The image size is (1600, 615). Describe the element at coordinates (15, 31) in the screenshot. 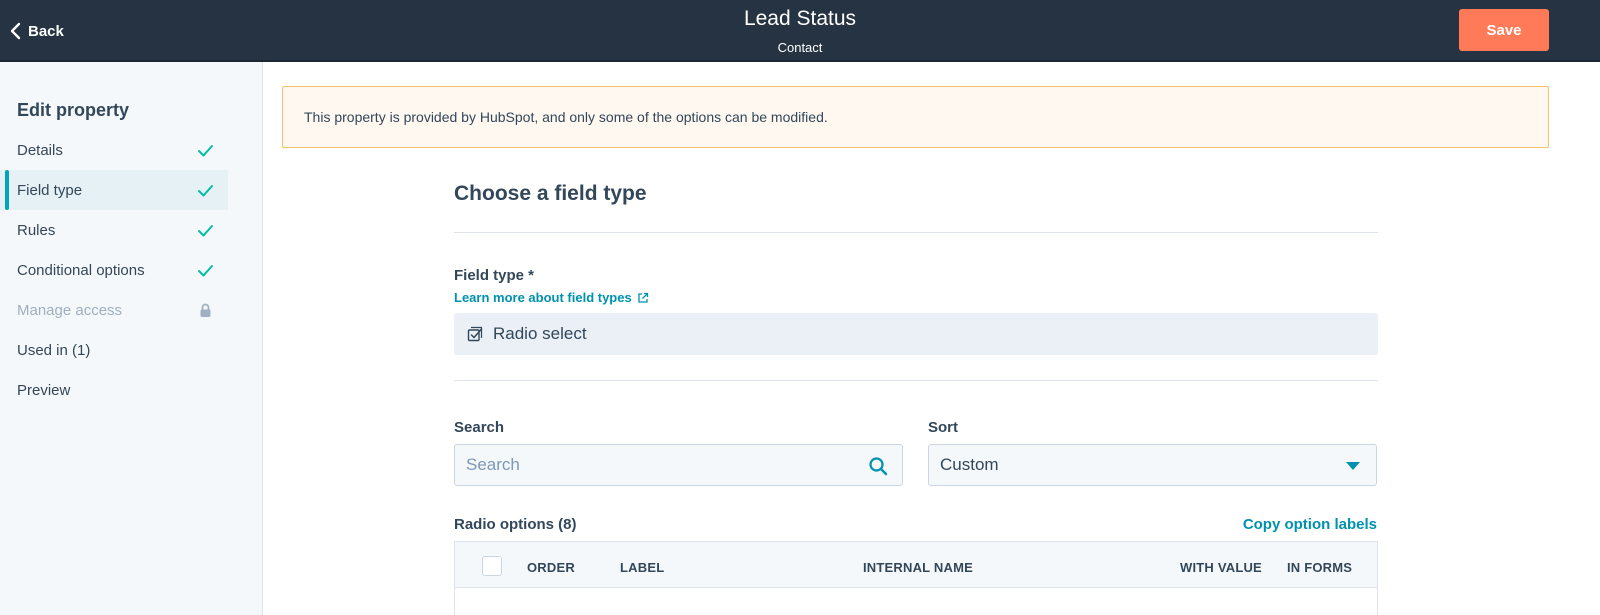

I see `chevron-left-icon` at that location.